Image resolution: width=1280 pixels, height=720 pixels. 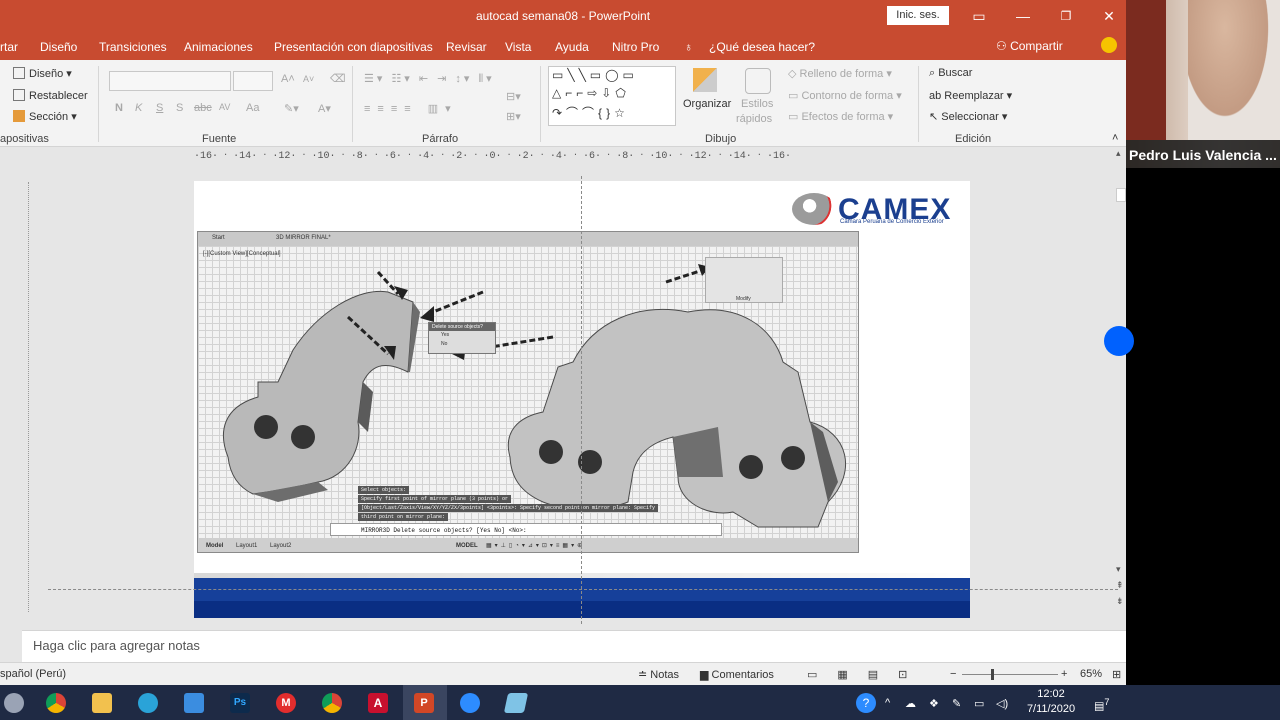 I want to click on view-buttons: ▭▦▤⊡, so click(x=867, y=674).